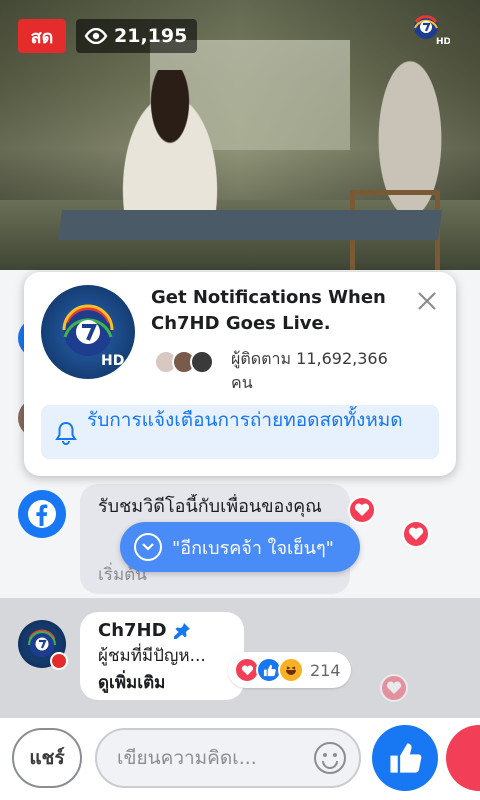 The image size is (480, 800). What do you see at coordinates (42, 36) in the screenshot?
I see `live-badge: สด` at bounding box center [42, 36].